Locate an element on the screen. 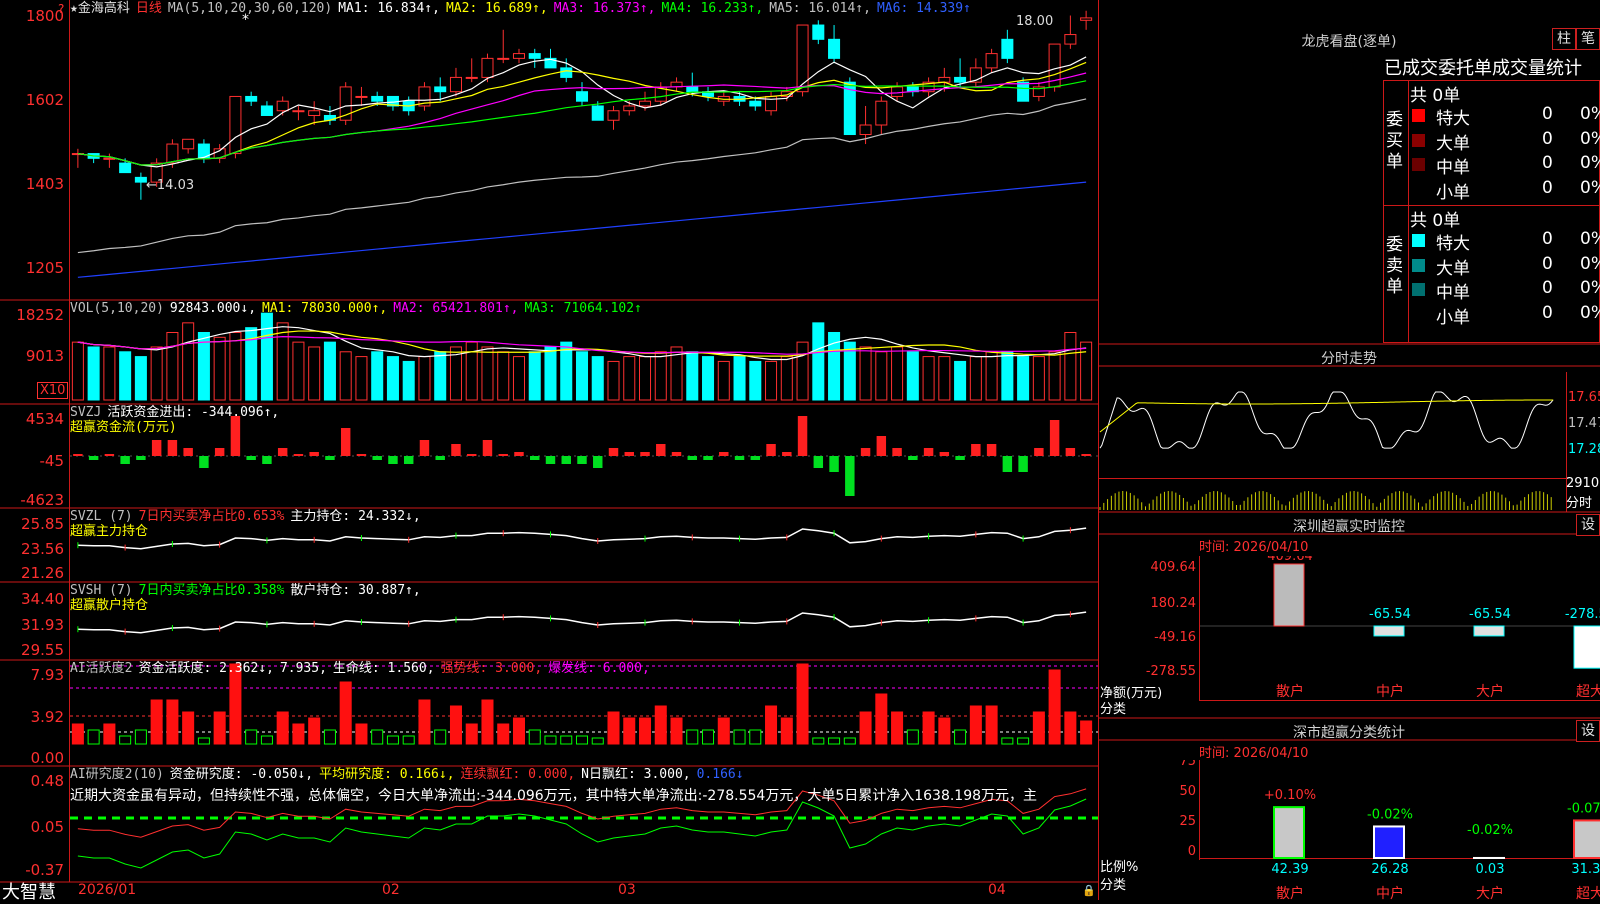 The width and height of the screenshot is (1600, 904). ai1-ytick-2: 0.00 is located at coordinates (33, 758).